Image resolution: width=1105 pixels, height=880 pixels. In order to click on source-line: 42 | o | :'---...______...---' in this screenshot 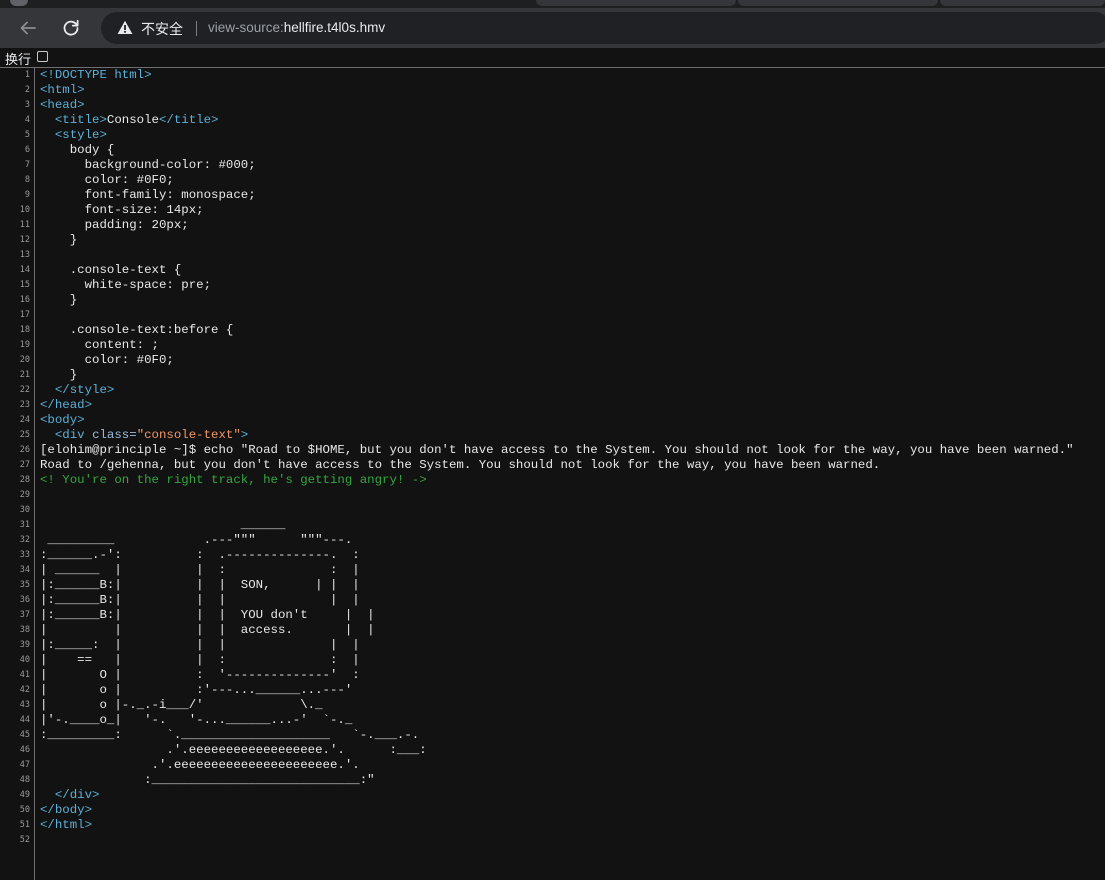, I will do `click(552, 690)`.